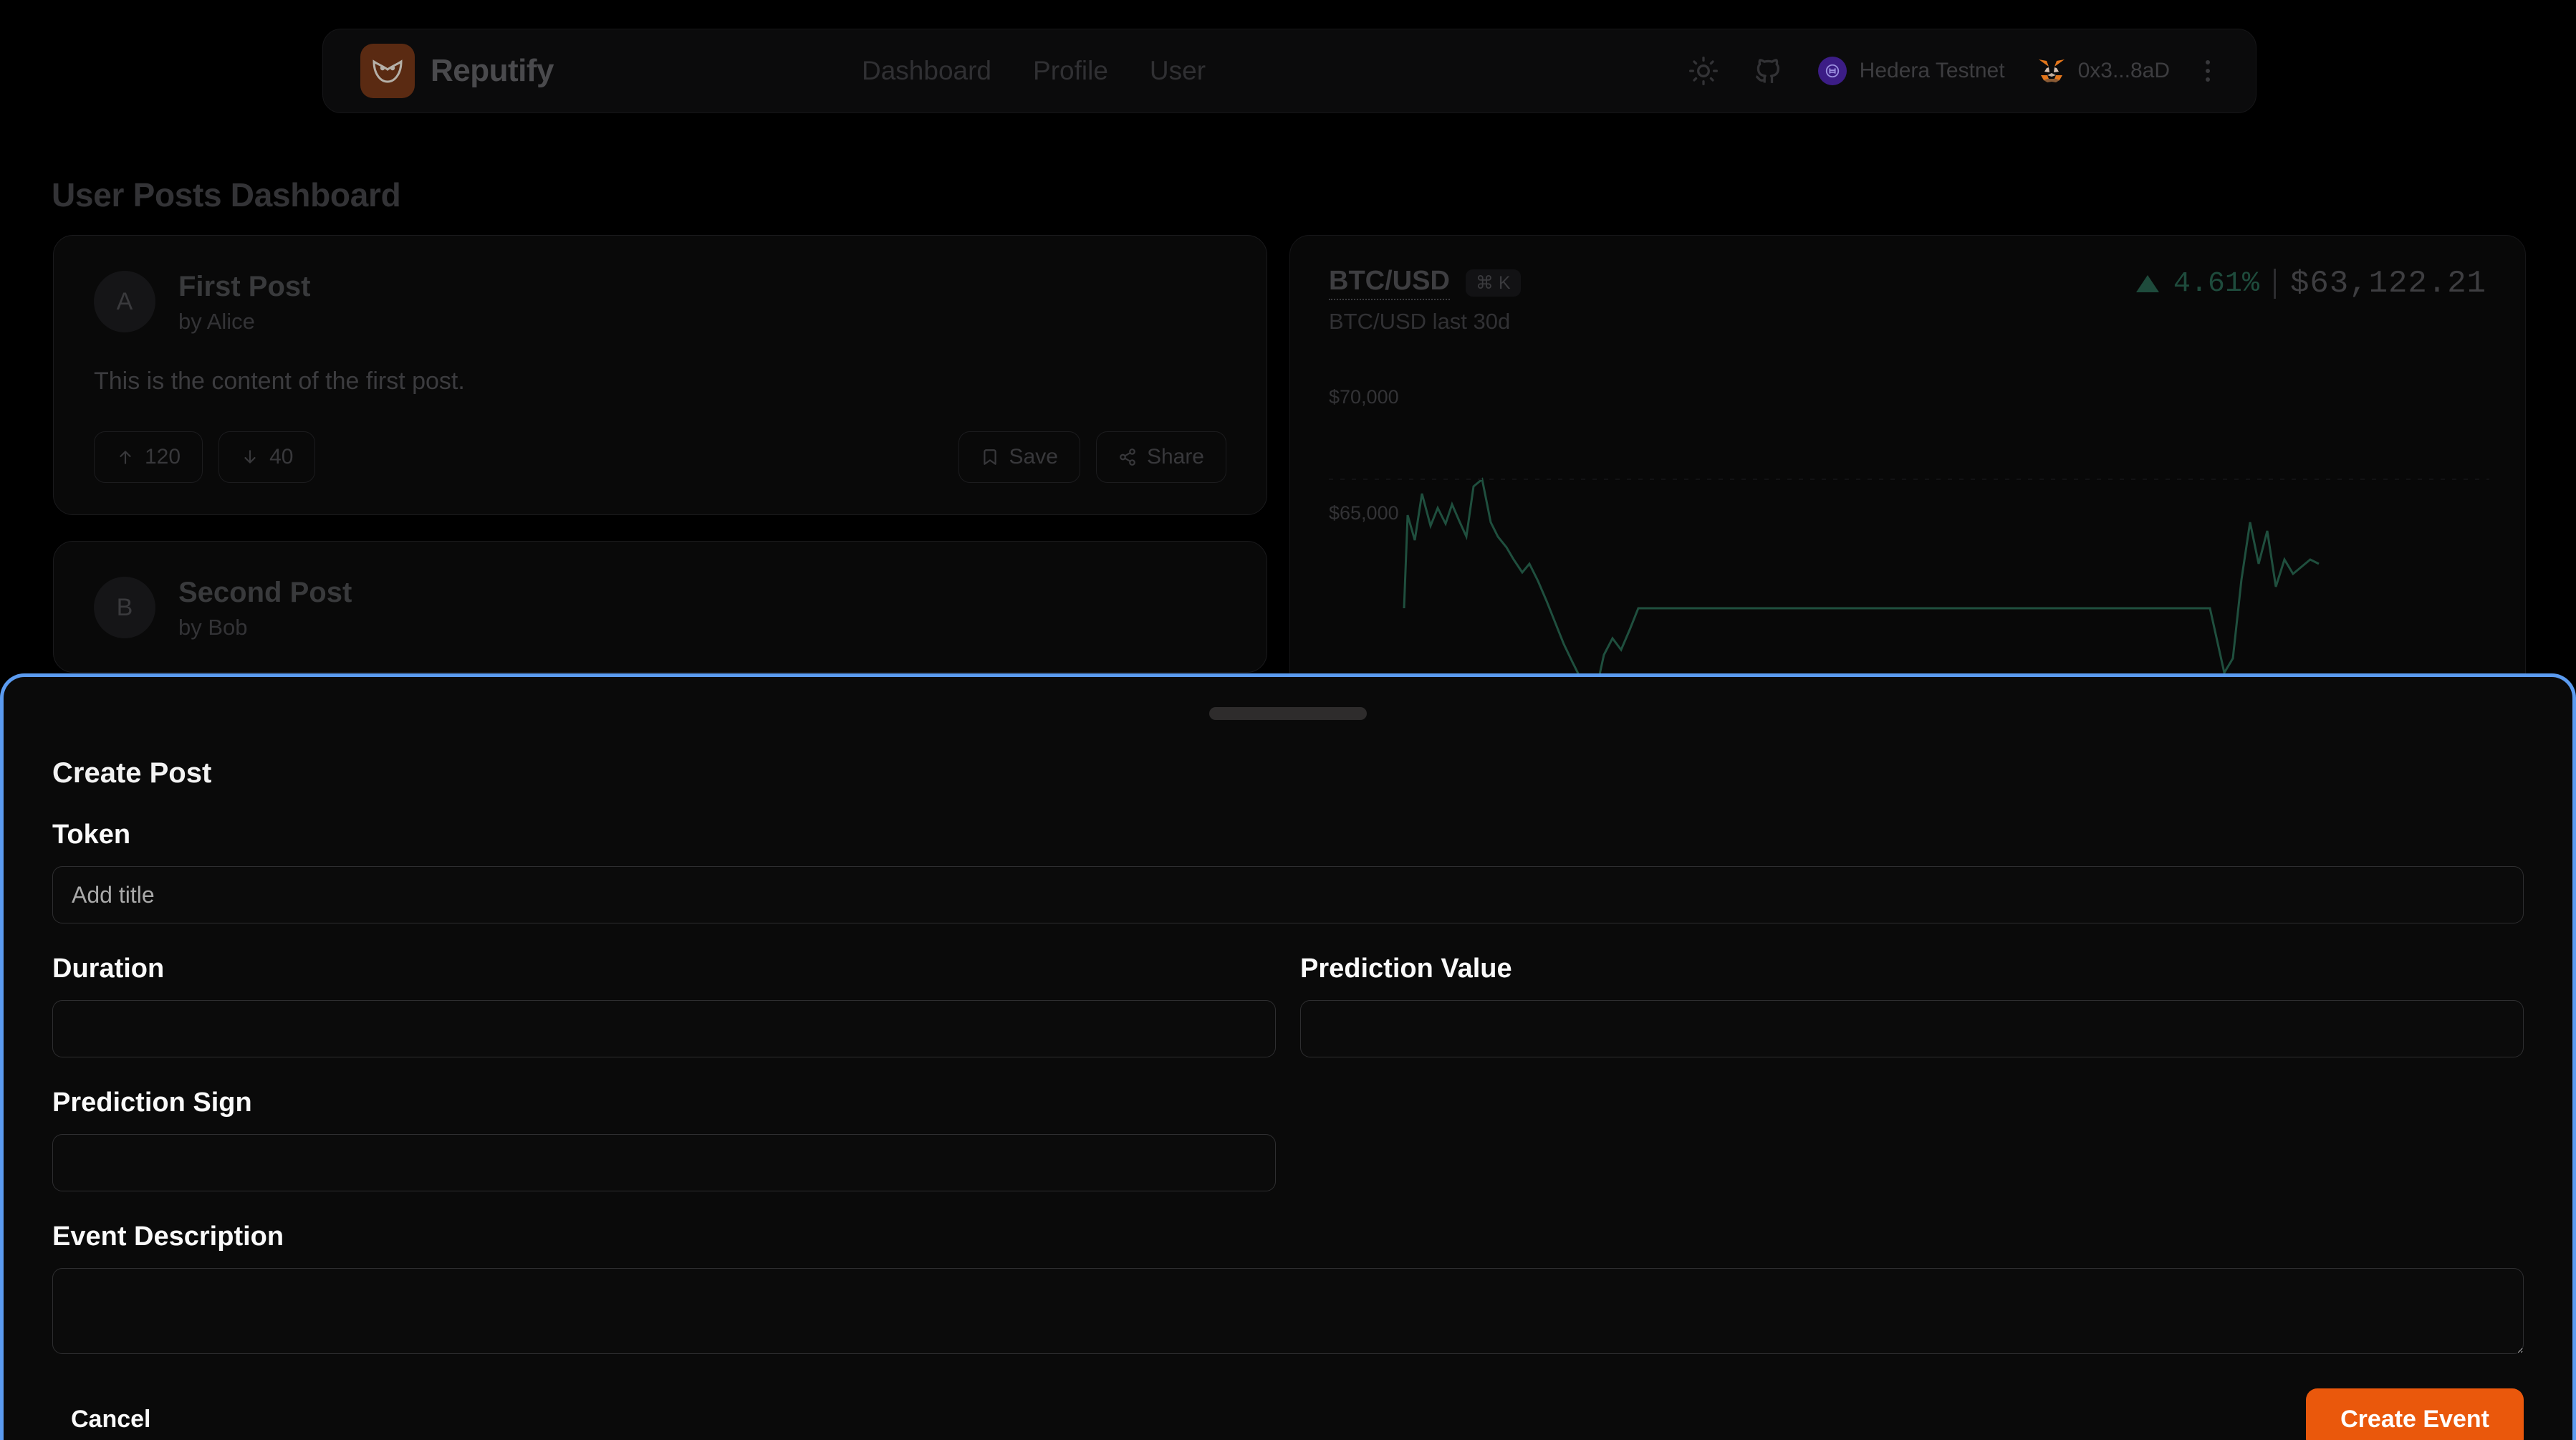  What do you see at coordinates (163, 457) in the screenshot?
I see `upvote-count: 120` at bounding box center [163, 457].